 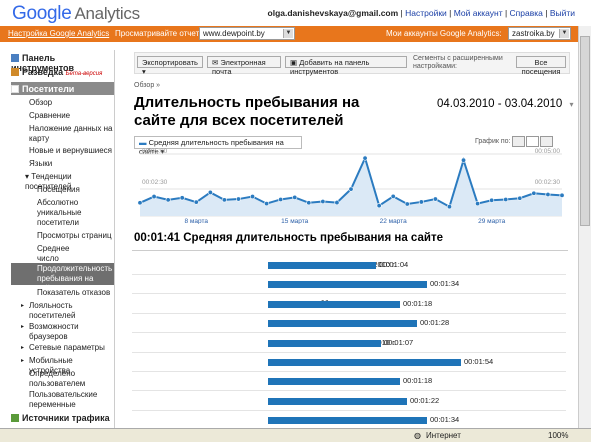 I want to click on add-to-dashboard-button: ▣ Добавить на панель инструментов, so click(x=346, y=66).